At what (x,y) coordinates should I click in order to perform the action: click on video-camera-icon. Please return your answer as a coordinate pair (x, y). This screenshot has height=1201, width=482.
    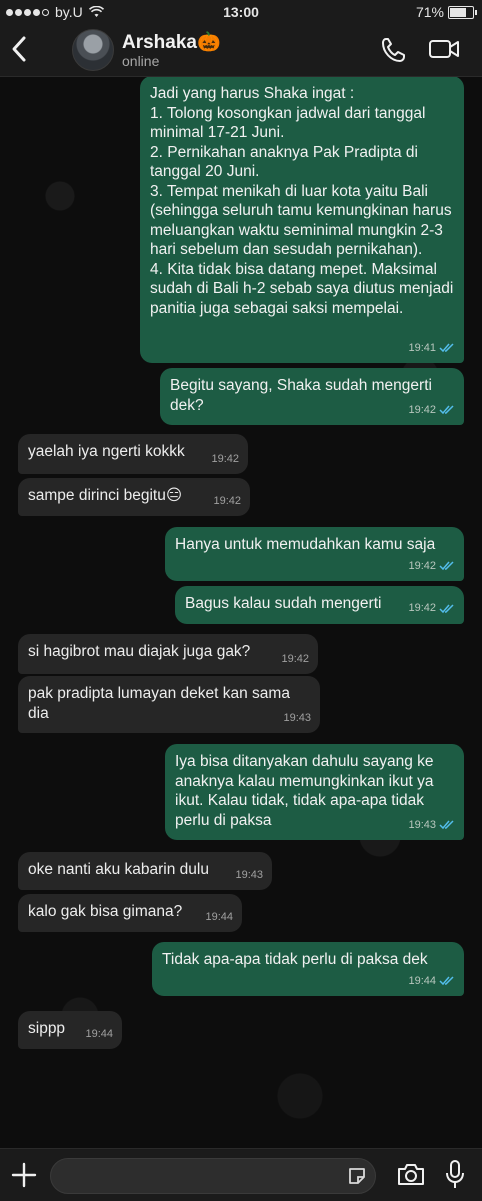
    Looking at the image, I should click on (444, 49).